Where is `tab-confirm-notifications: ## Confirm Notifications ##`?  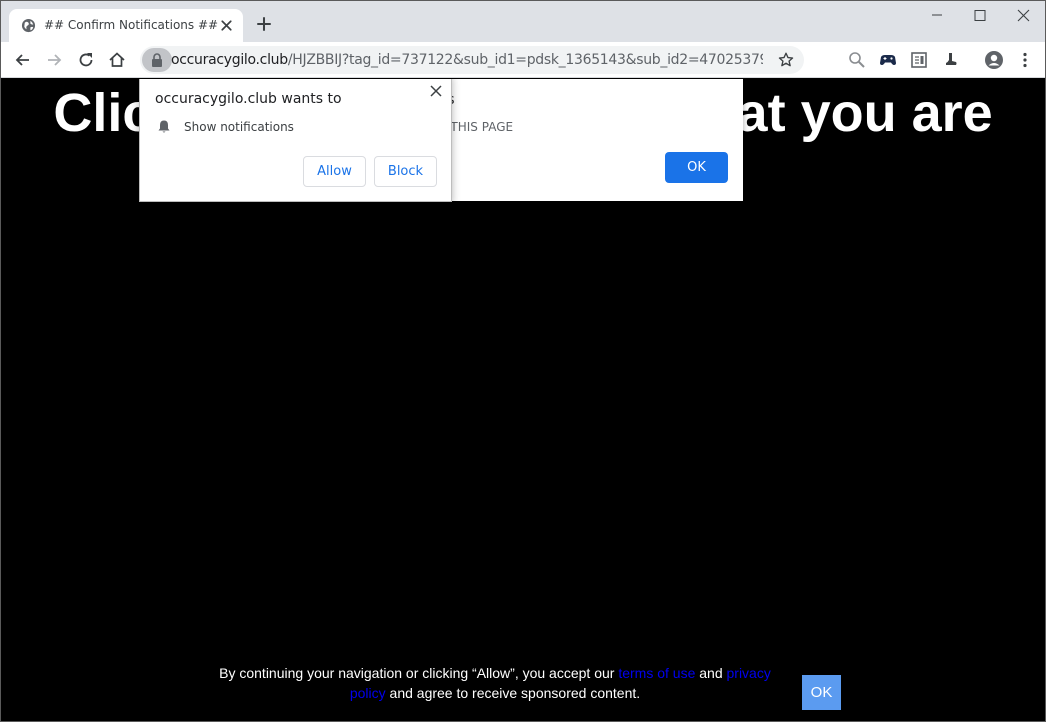 tab-confirm-notifications: ## Confirm Notifications ## is located at coordinates (126, 25).